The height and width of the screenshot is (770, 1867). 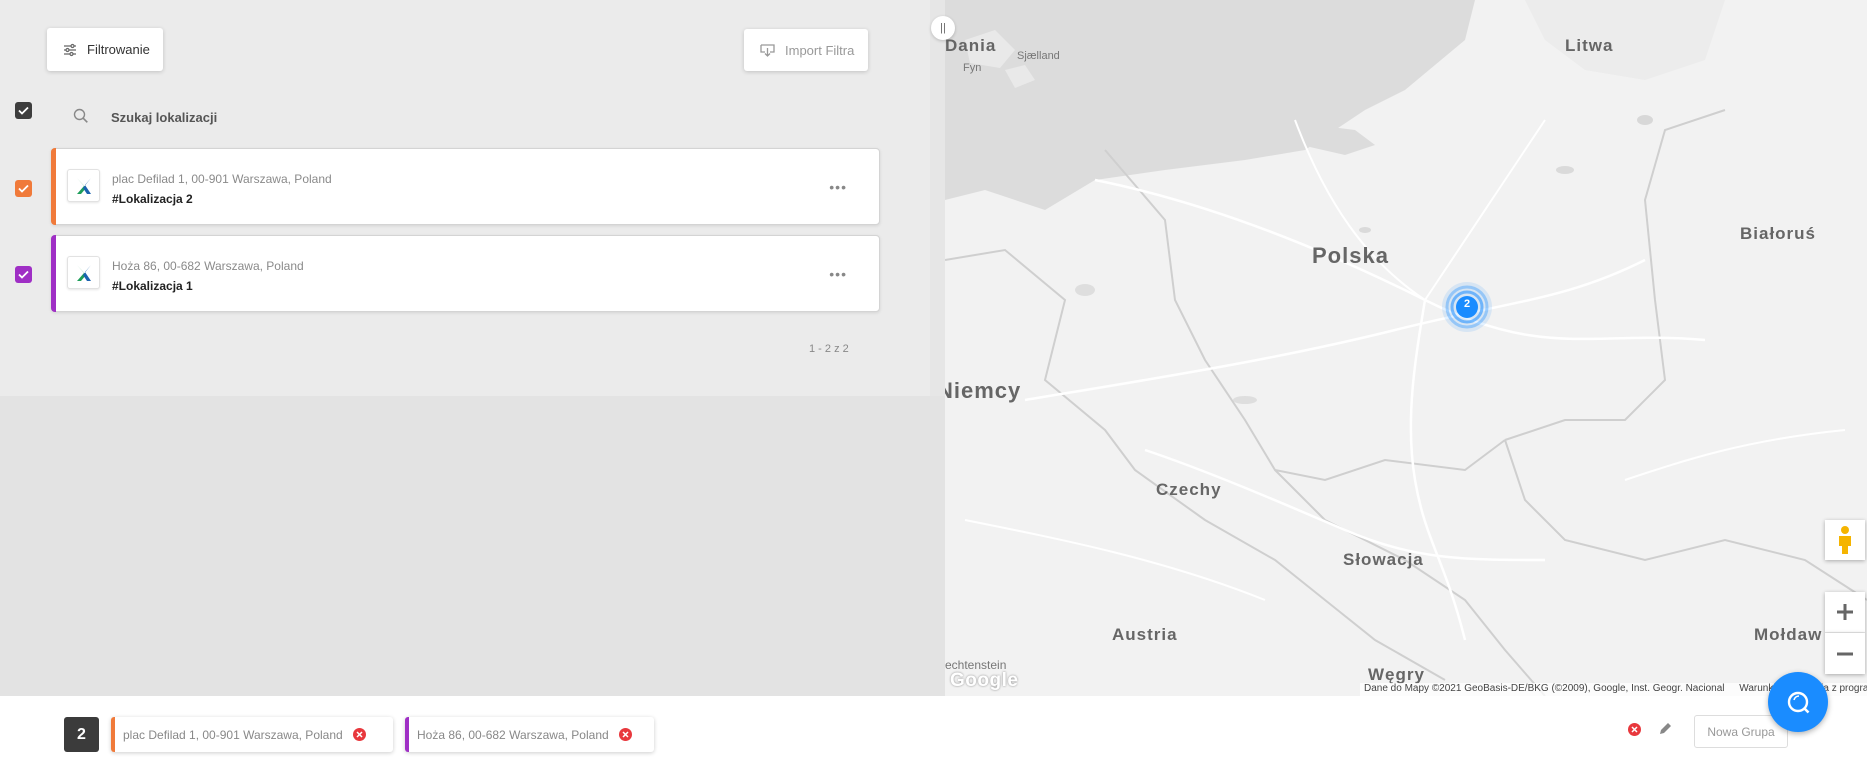 I want to click on download-icon, so click(x=767, y=50).